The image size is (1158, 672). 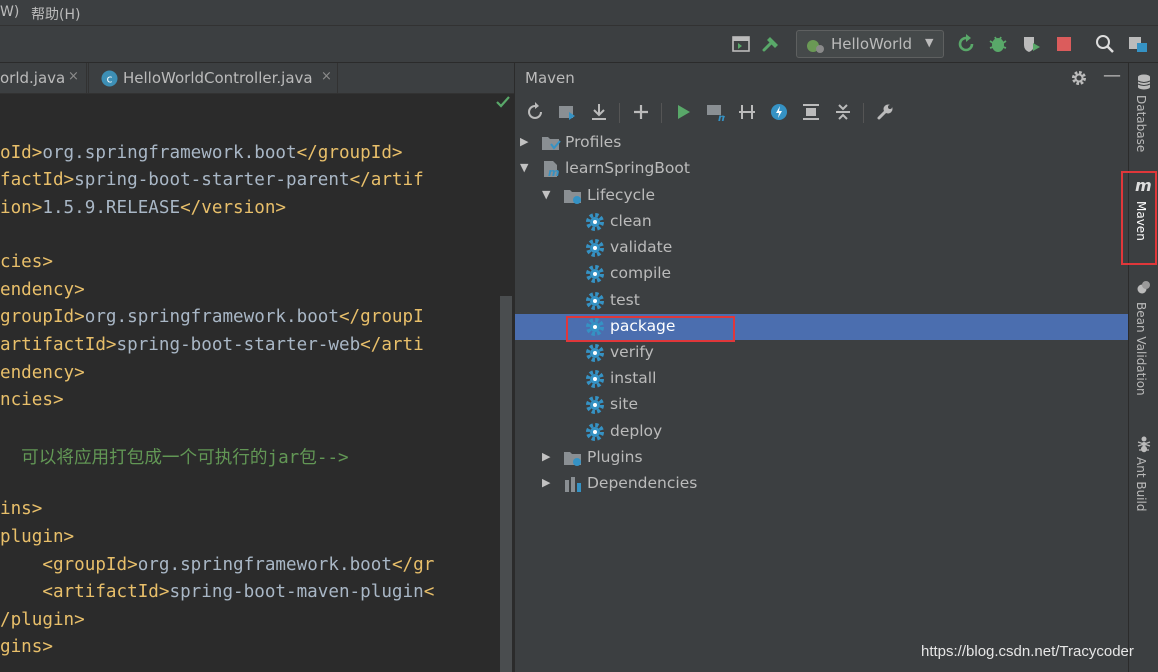 What do you see at coordinates (822, 169) in the screenshot?
I see `tree-item-project: ▼ m learnSpringBoot` at bounding box center [822, 169].